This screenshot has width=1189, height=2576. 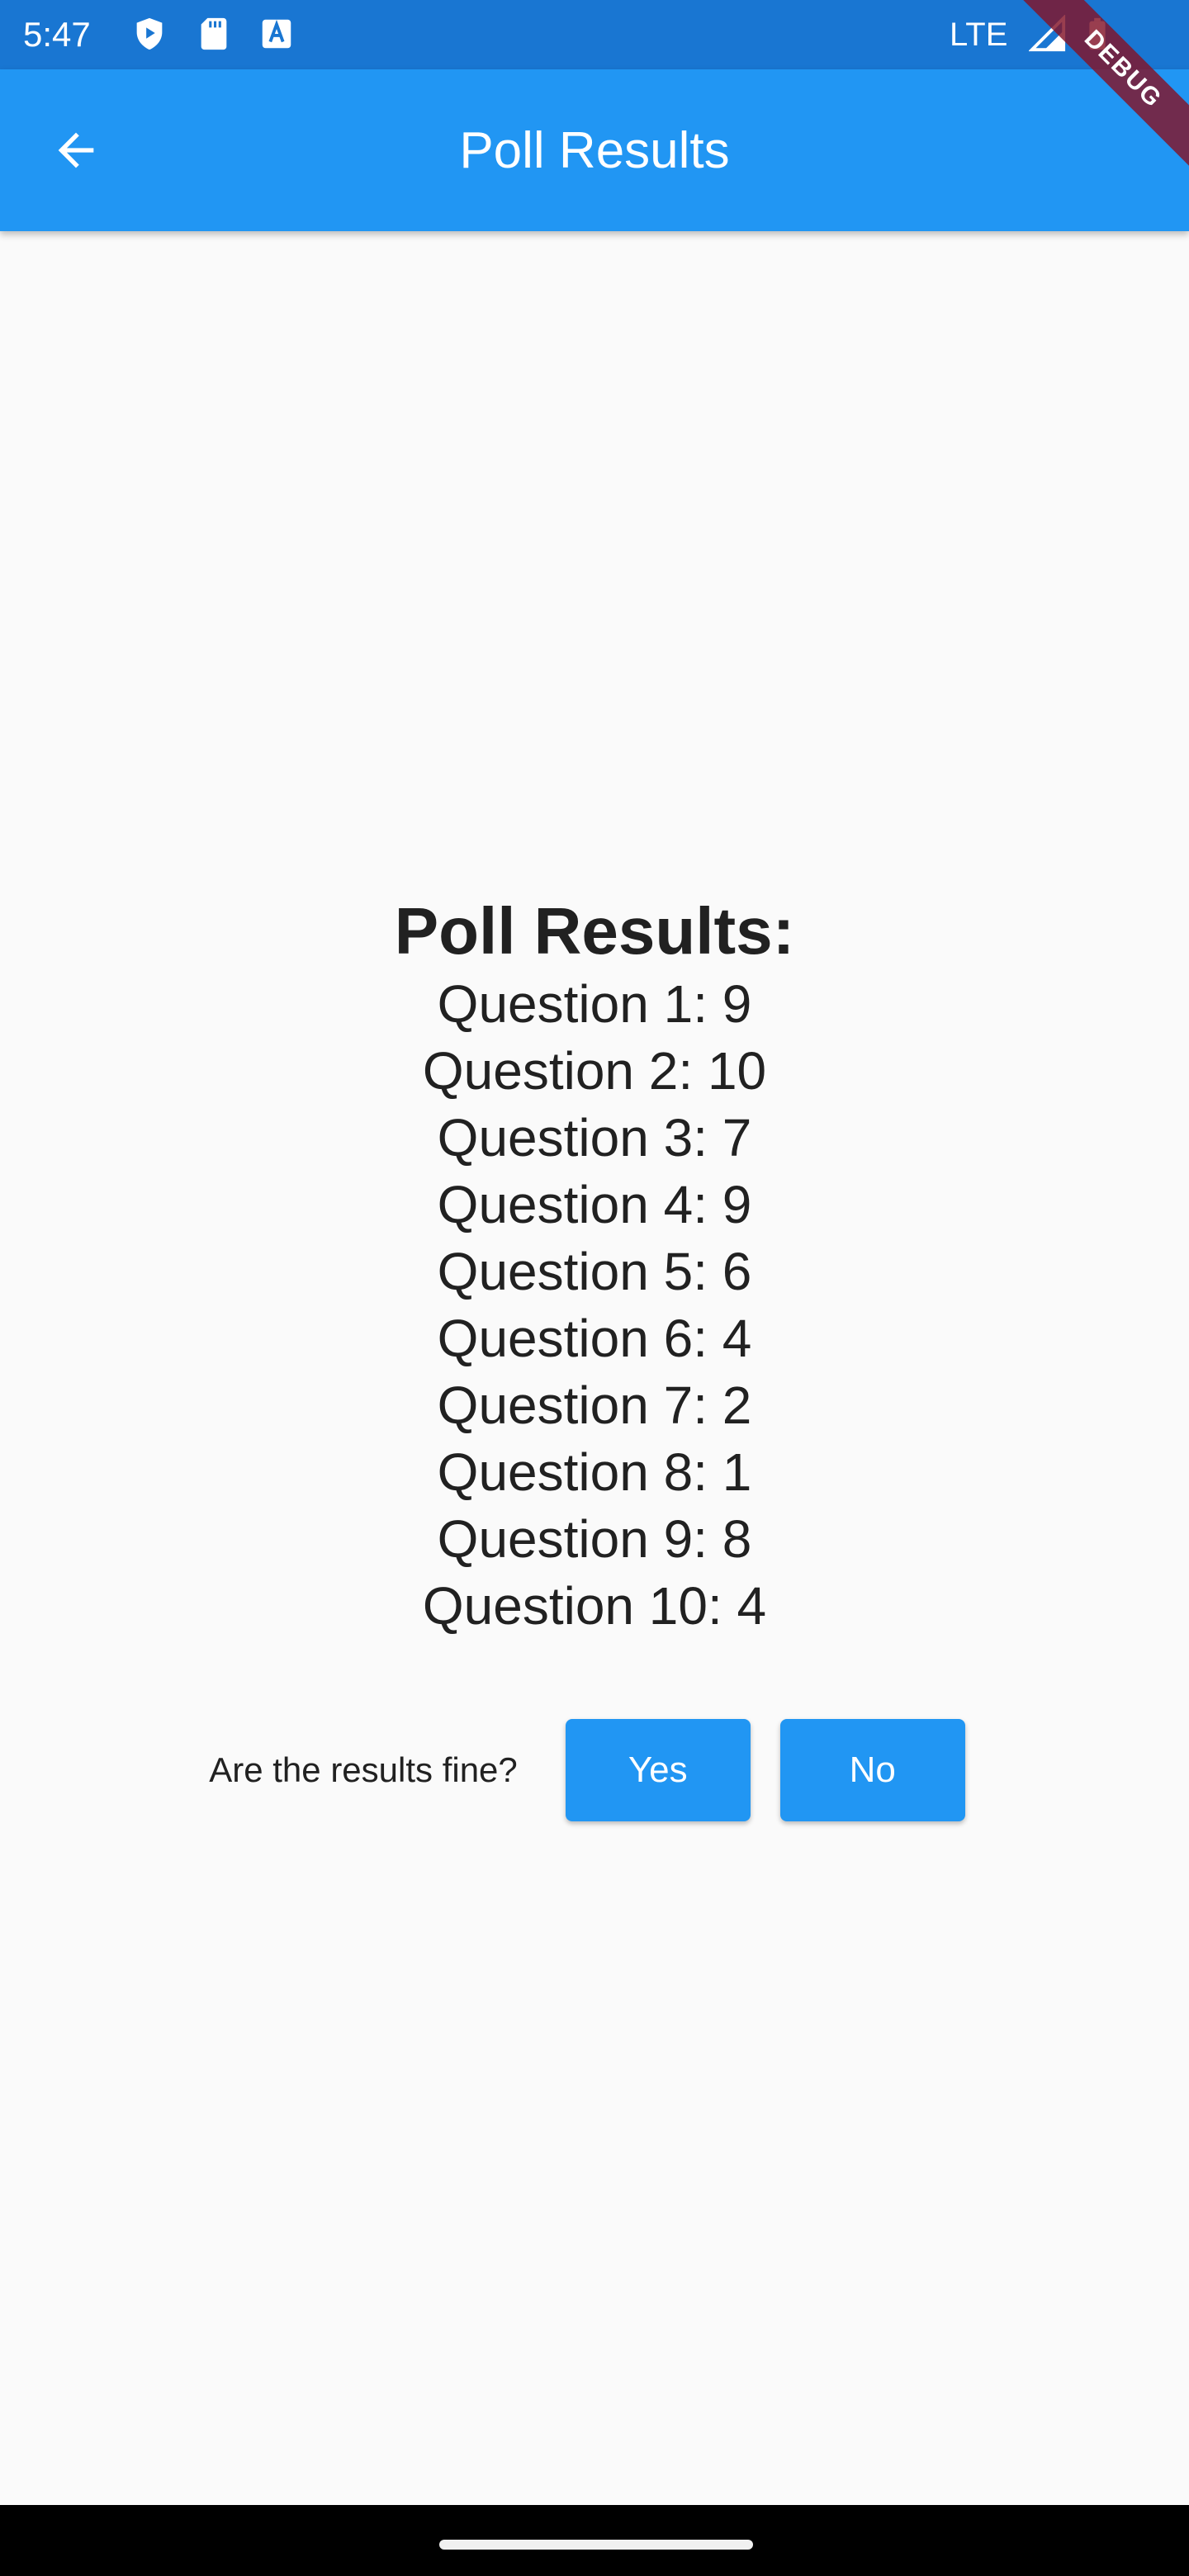 What do you see at coordinates (594, 1338) in the screenshot?
I see `result-question-6: Question 6: 4` at bounding box center [594, 1338].